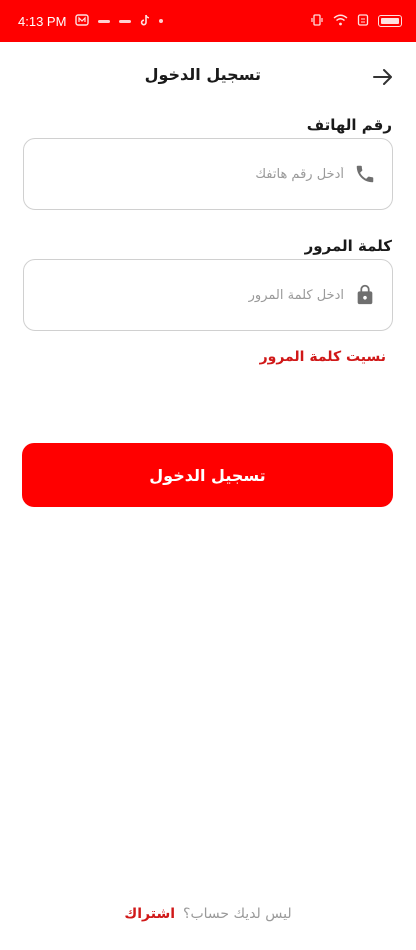 The height and width of the screenshot is (950, 416). I want to click on signup-row: ليس لديك حساب؟ اشتراك, so click(208, 914).